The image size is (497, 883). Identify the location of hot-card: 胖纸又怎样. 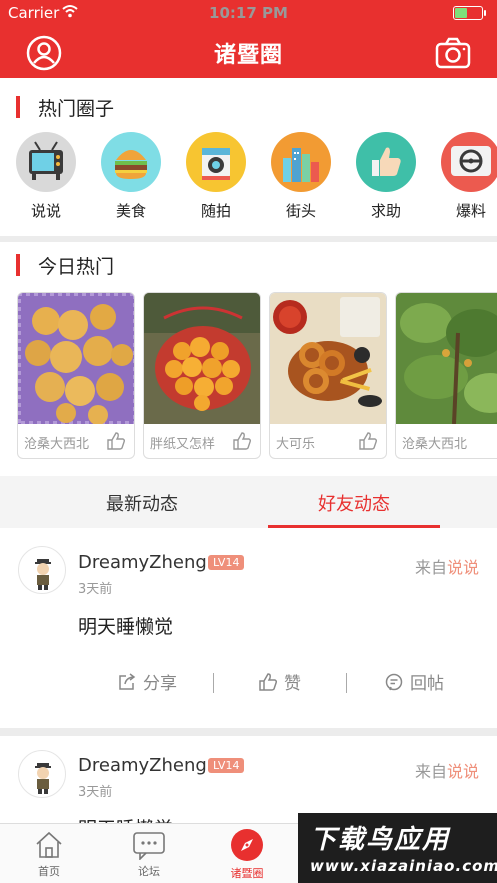
(202, 375).